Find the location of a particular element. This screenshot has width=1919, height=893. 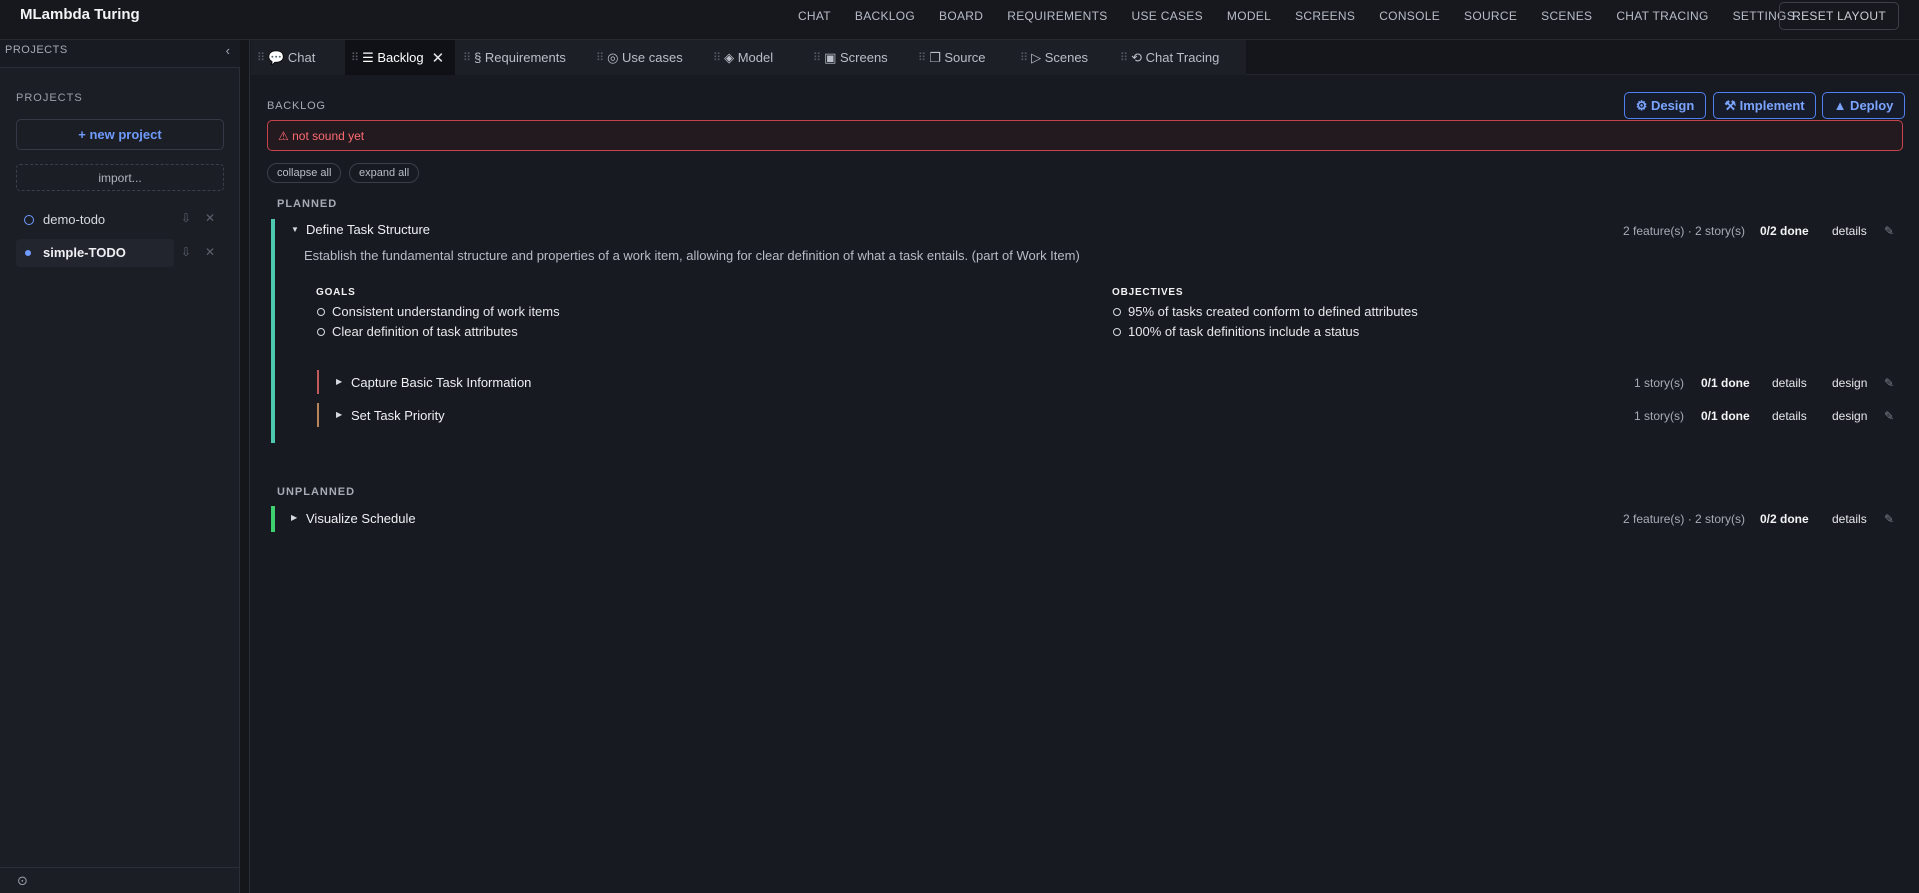

warning-text: ⚠ not sound yet is located at coordinates (321, 136).